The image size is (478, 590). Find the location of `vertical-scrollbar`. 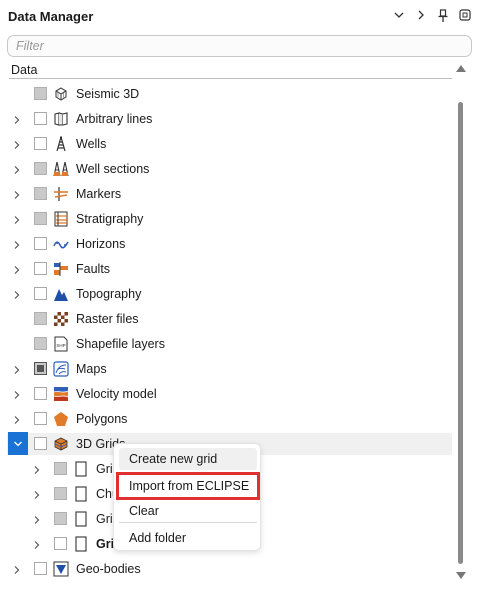

vertical-scrollbar is located at coordinates (461, 323).